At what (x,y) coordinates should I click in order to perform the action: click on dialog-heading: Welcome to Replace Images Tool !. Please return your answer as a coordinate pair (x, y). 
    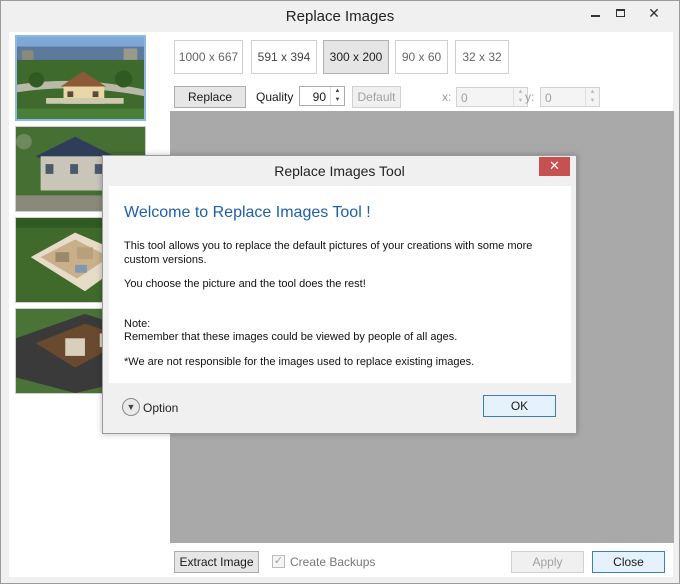
    Looking at the image, I should click on (247, 212).